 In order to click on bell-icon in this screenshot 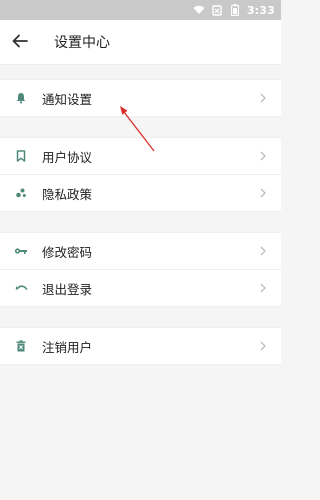, I will do `click(21, 98)`.